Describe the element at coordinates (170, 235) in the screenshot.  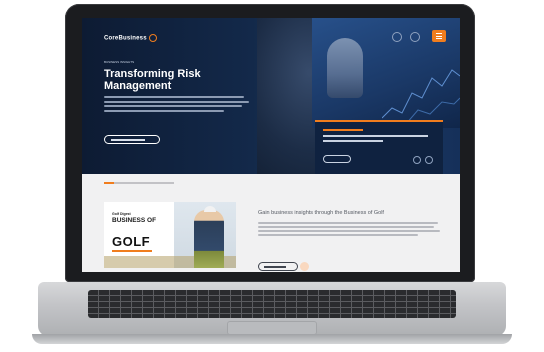
I see `business-of-golf-image: Golf Digest BUSINESS OF GOLF` at that location.